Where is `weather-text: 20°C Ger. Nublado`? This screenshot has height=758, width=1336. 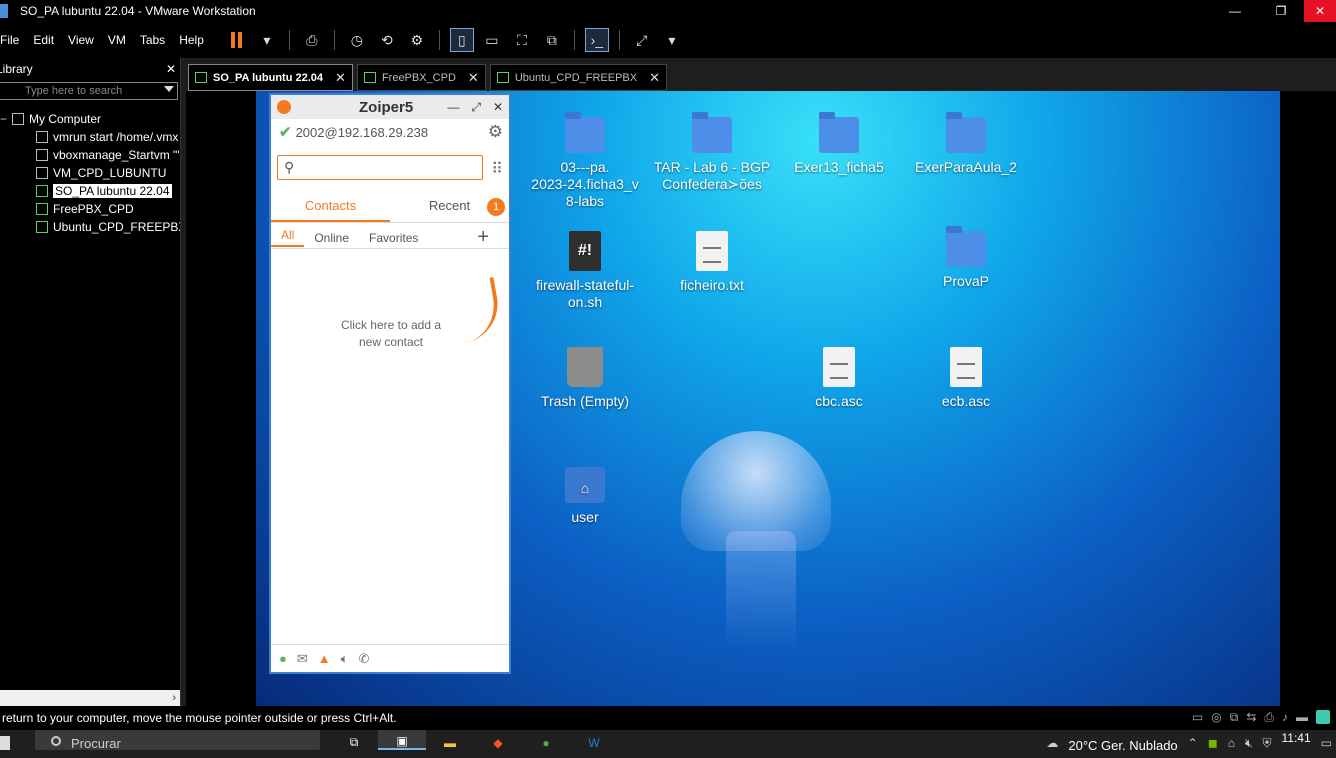 weather-text: 20°C Ger. Nublado is located at coordinates (1122, 745).